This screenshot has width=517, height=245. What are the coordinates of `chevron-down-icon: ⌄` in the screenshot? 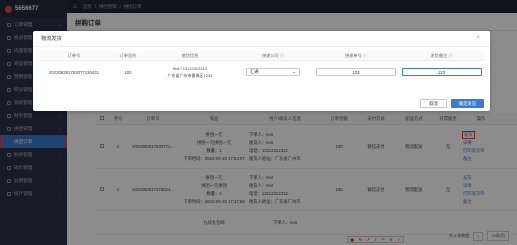 It's located at (294, 71).